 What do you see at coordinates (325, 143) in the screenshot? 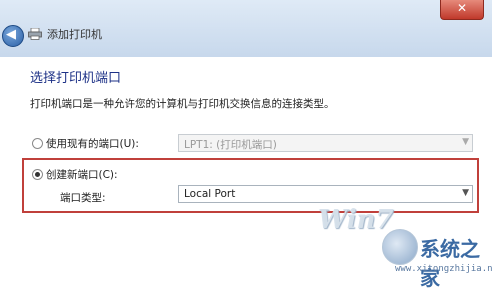
I see `existing-port-dropdown: LPT1: (打印机端口) ▼` at bounding box center [325, 143].